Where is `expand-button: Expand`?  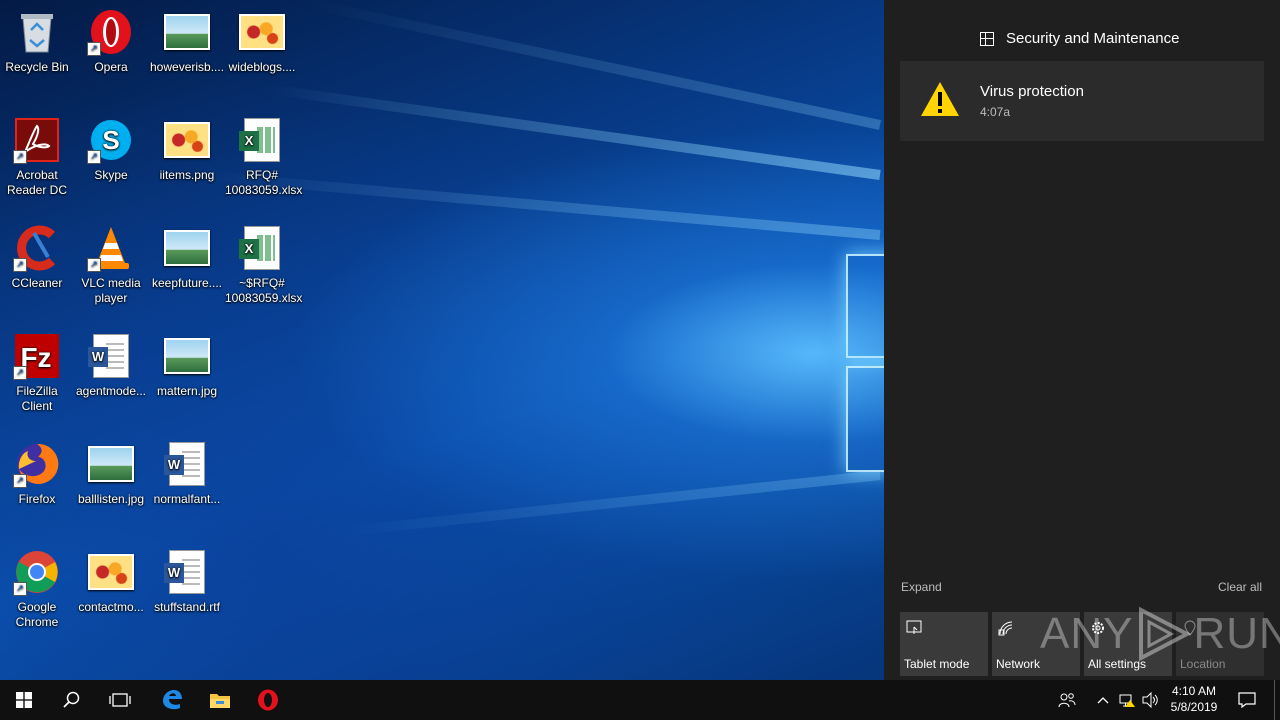 expand-button: Expand is located at coordinates (921, 587).